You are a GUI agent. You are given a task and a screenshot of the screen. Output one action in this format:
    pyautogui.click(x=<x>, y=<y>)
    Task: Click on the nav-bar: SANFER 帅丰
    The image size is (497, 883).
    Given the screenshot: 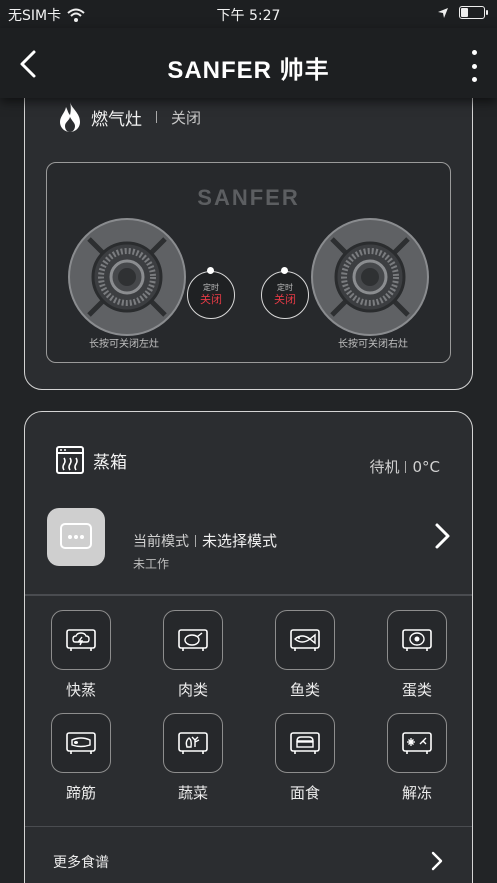 What is the action you would take?
    pyautogui.click(x=248, y=63)
    